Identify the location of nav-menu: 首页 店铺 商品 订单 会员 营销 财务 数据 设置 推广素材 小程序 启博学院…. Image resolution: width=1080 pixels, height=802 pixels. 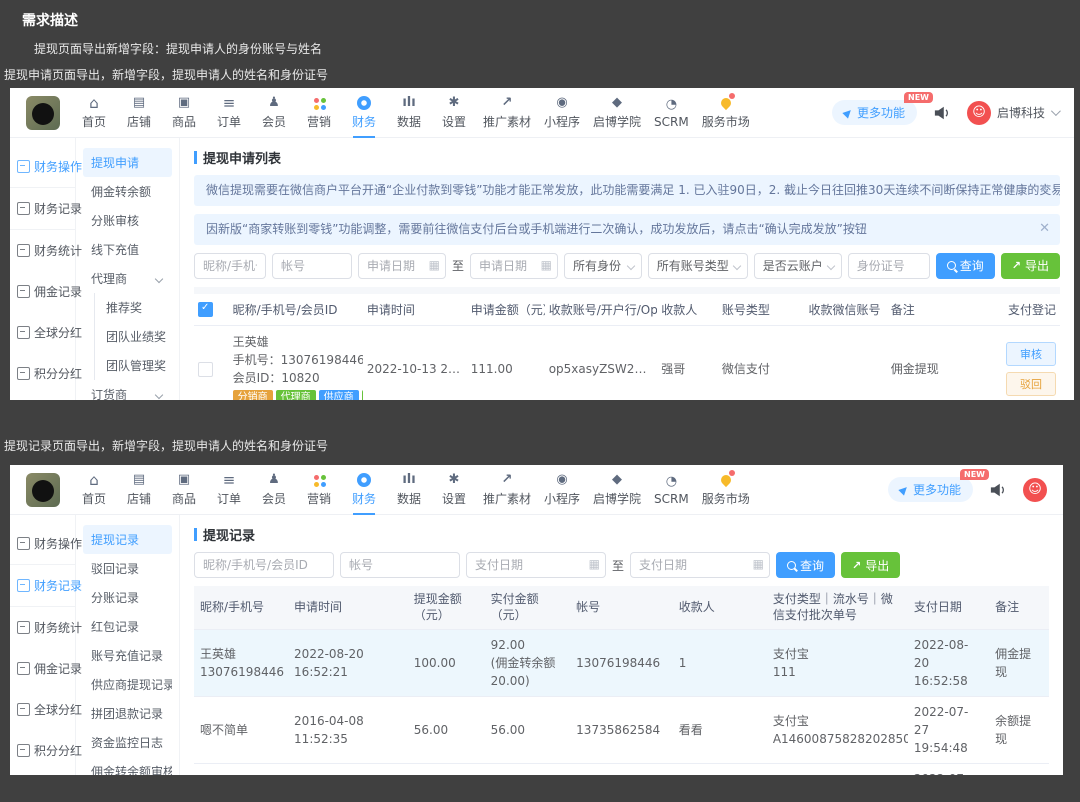
(414, 490).